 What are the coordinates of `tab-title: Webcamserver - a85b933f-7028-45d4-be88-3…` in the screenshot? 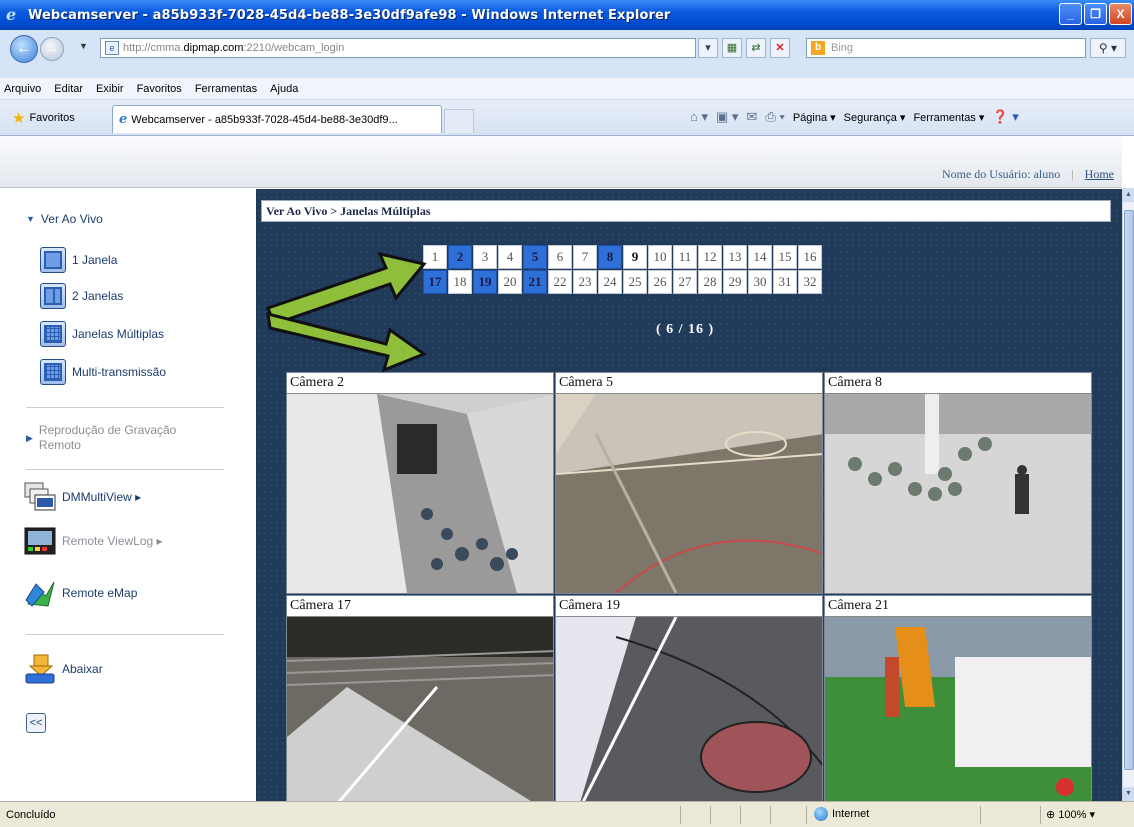 It's located at (264, 119).